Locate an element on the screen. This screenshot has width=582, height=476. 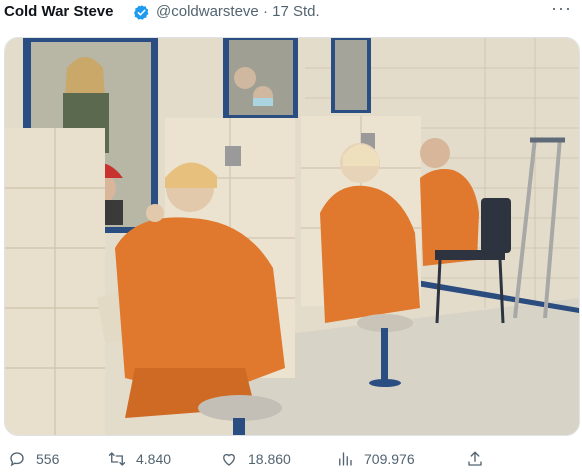
author-handle: @coldwarsteve · 17 Std. is located at coordinates (238, 11).